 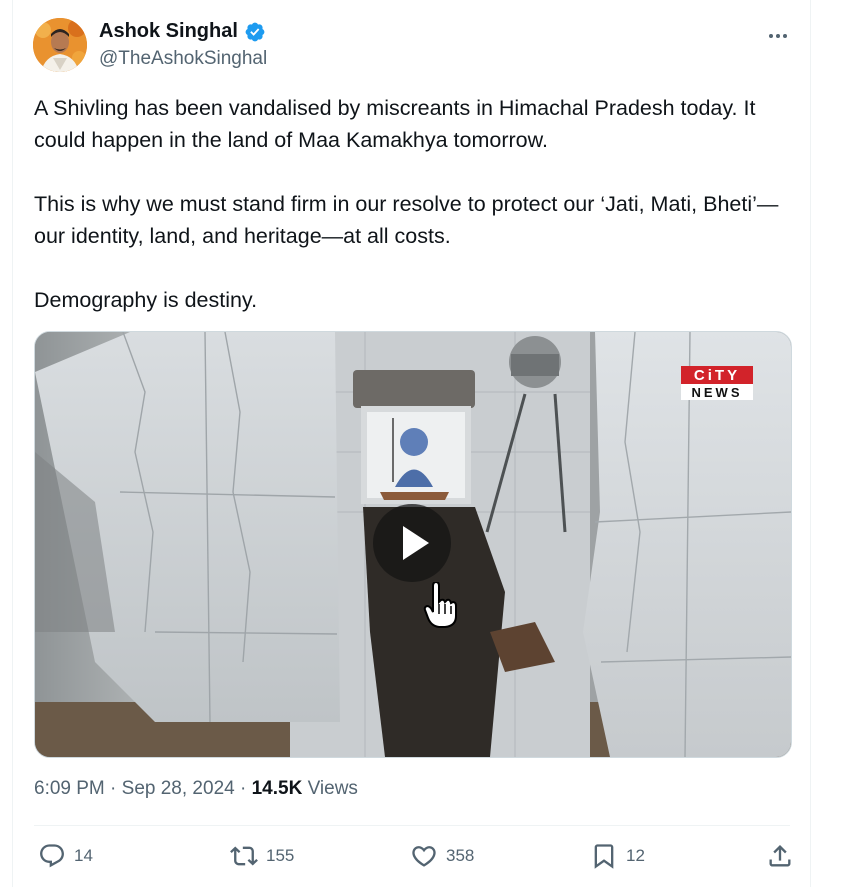 I want to click on svg-text: CiTY, so click(x=717, y=375).